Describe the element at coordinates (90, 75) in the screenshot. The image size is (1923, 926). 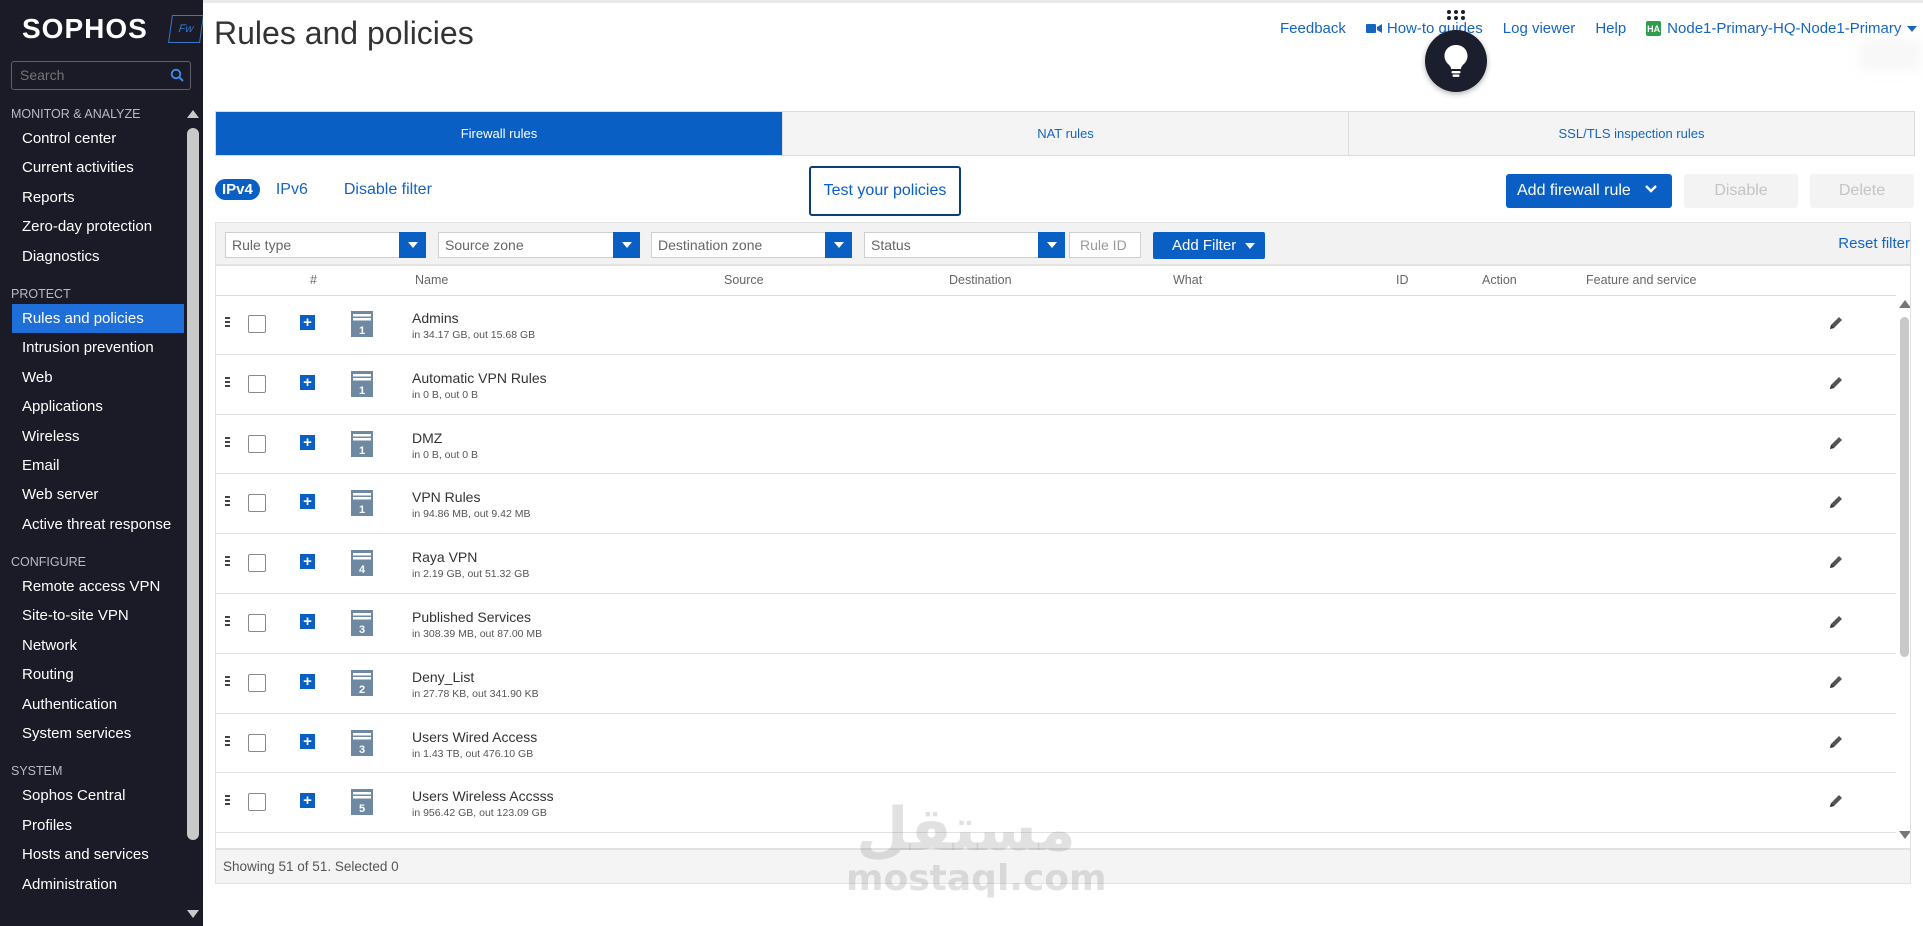
I see `search-input` at that location.